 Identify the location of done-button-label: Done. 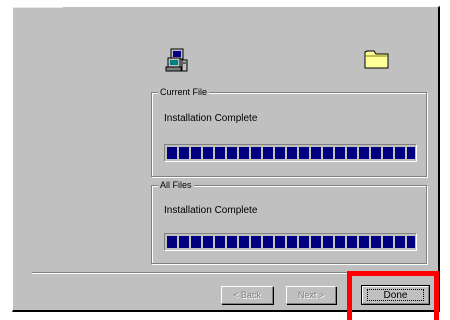
(395, 295).